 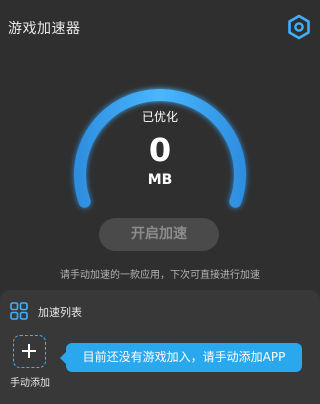 I want to click on tooltip-text: 目前还没有游戏加入，请手动添加APP, so click(x=184, y=357).